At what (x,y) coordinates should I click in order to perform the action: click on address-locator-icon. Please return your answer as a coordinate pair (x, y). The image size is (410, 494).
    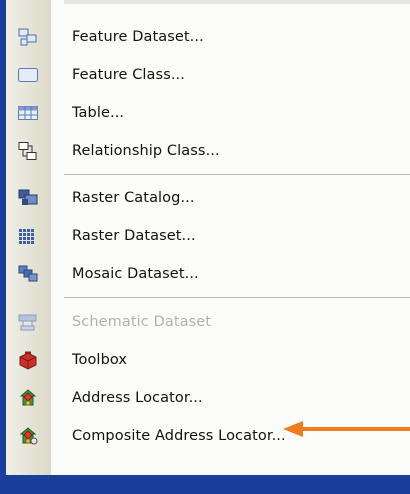
    Looking at the image, I should click on (28, 398).